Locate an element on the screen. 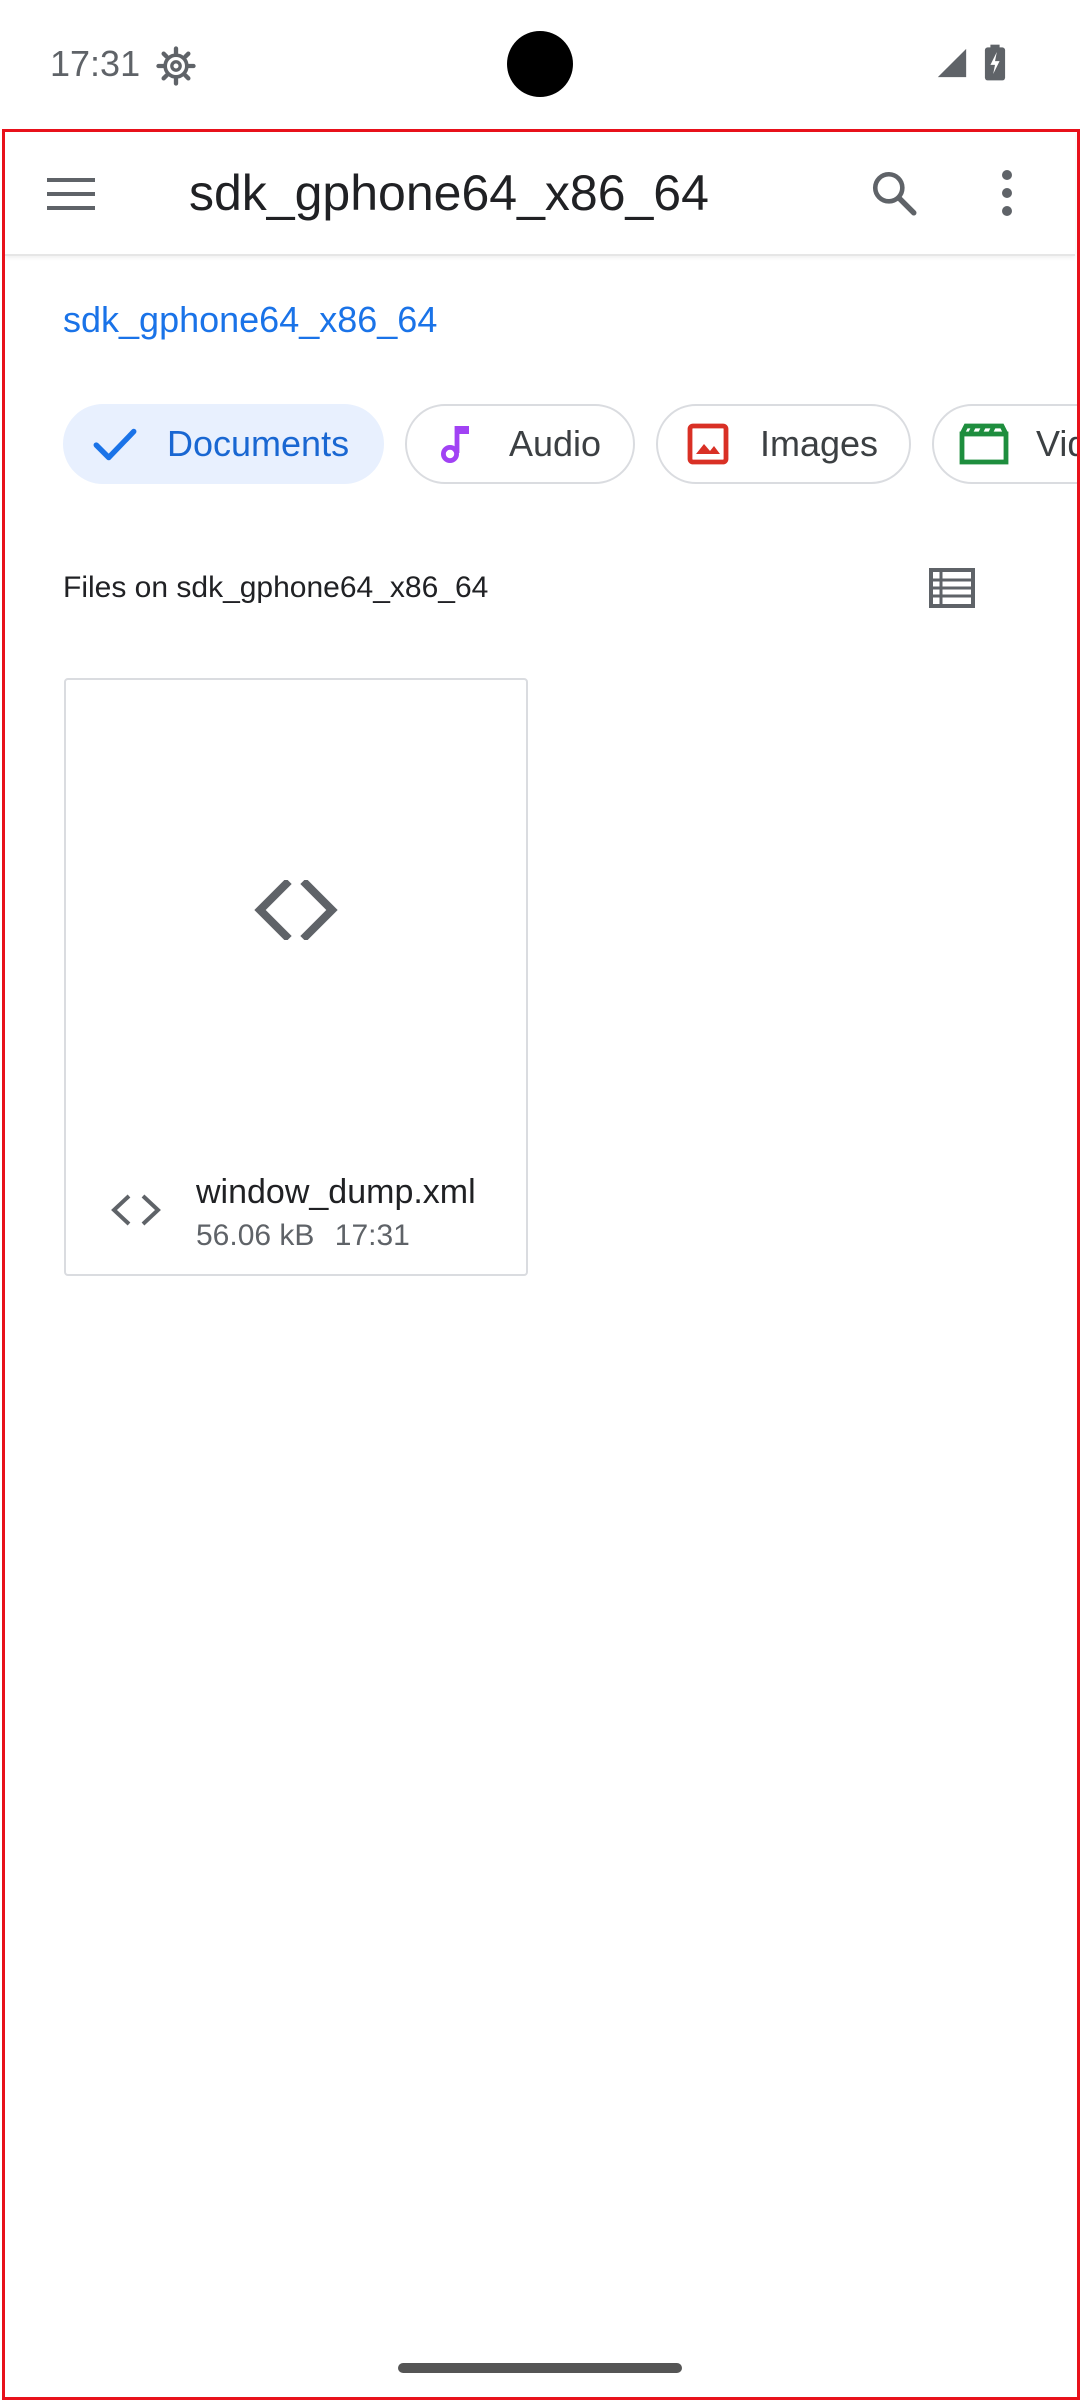  toolbar-title: sdk_gphone64_x86_64 is located at coordinates (449, 193).